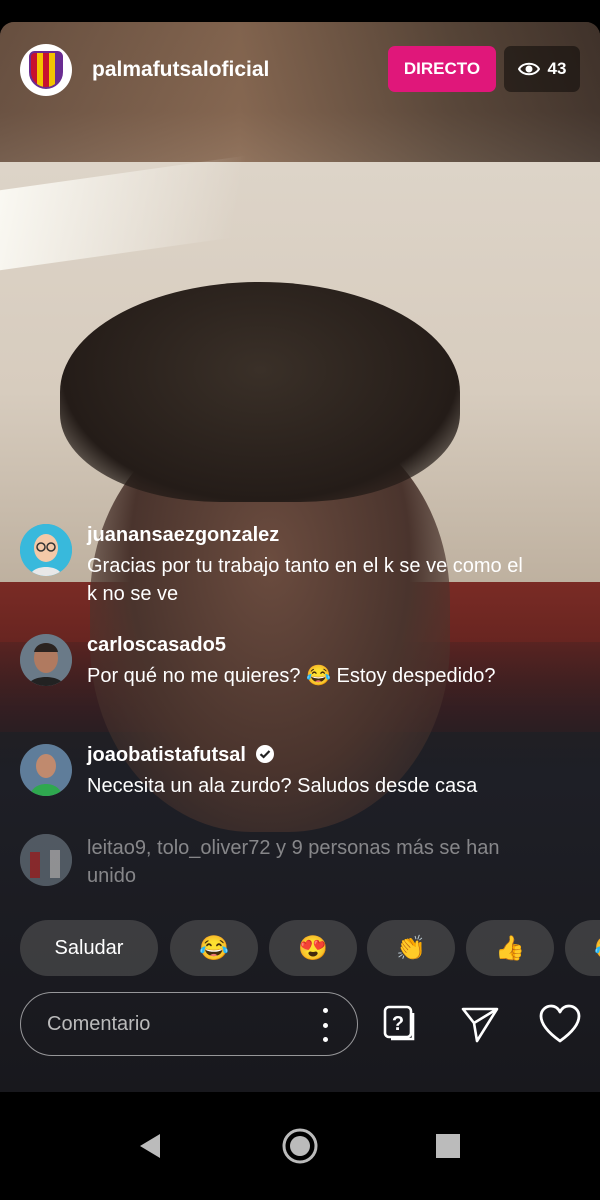 This screenshot has height=1200, width=600. I want to click on comment-username-text: joaobatistafutsal, so click(166, 755).